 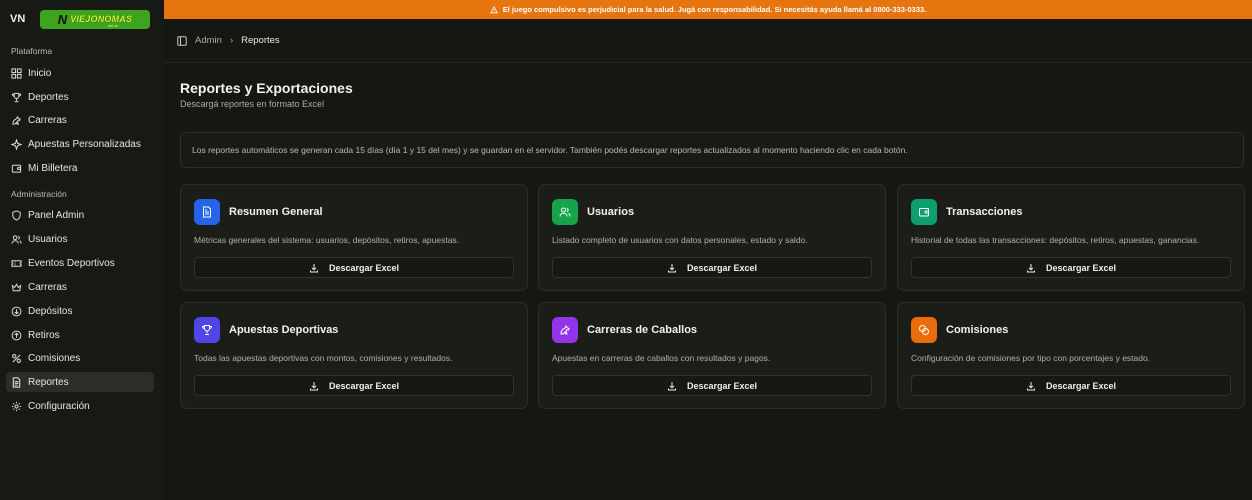 I want to click on sidebar-item-retiros: Retiros, so click(x=80, y=335).